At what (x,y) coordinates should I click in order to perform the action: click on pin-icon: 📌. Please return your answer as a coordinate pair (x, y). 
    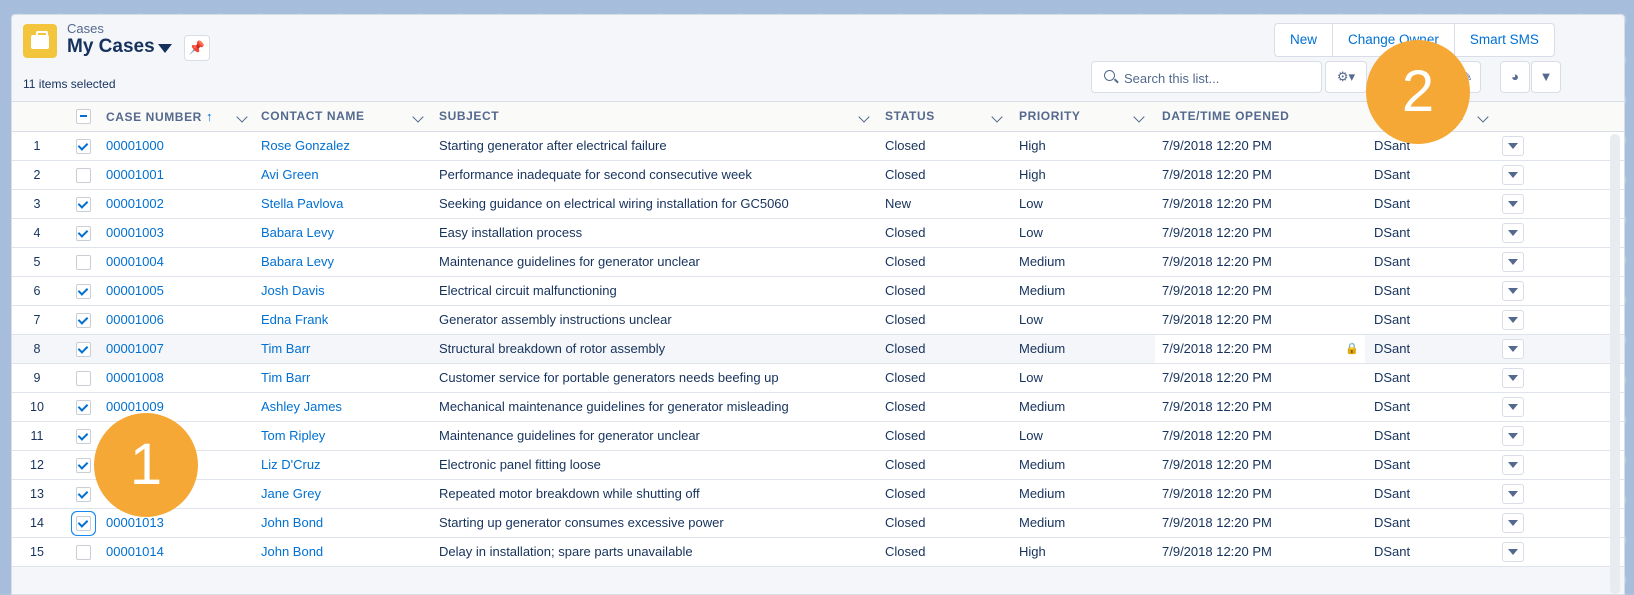
    Looking at the image, I should click on (197, 48).